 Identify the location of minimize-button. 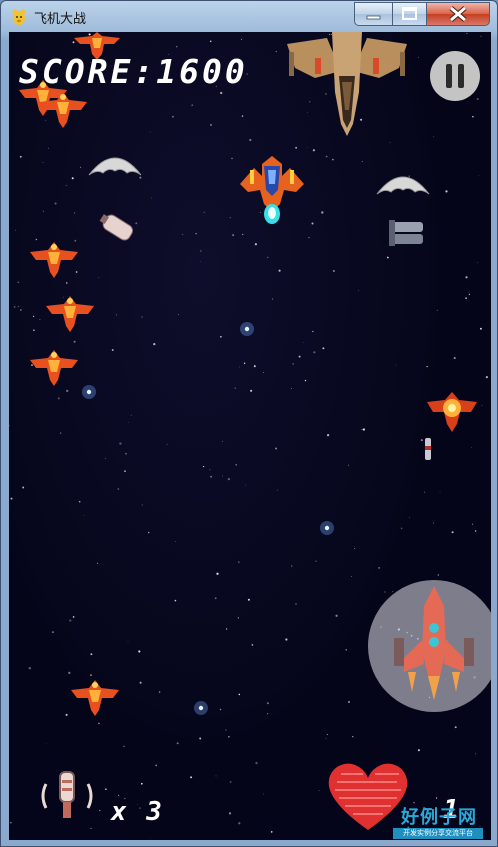
(373, 14).